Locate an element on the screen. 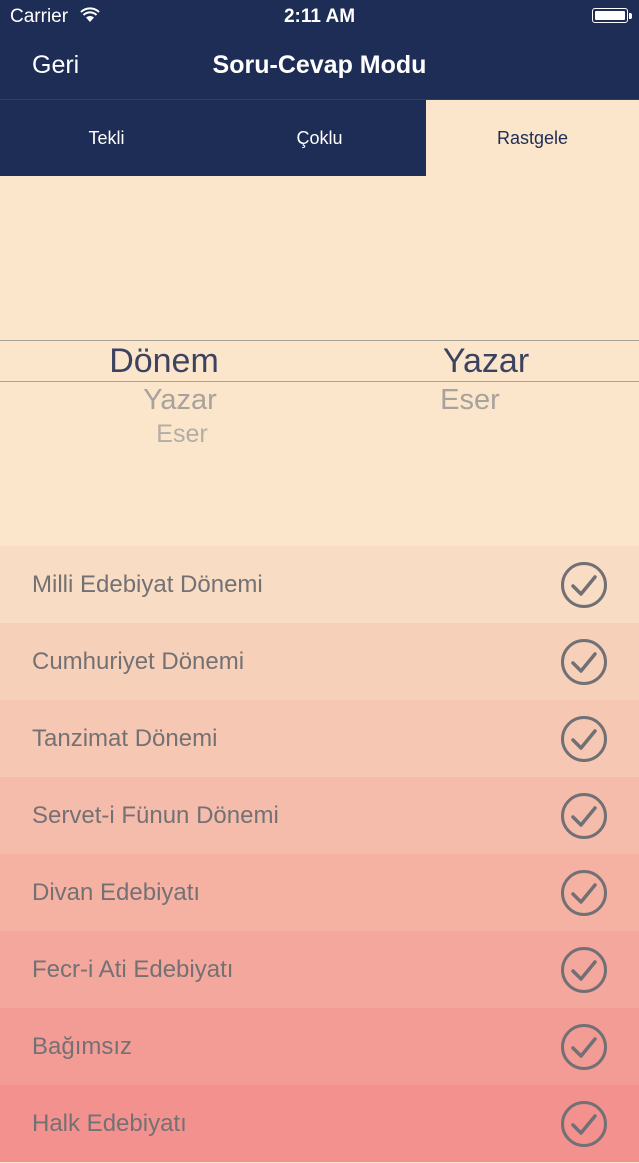  list-item-label: Halk Edebiyatı is located at coordinates (109, 1123).